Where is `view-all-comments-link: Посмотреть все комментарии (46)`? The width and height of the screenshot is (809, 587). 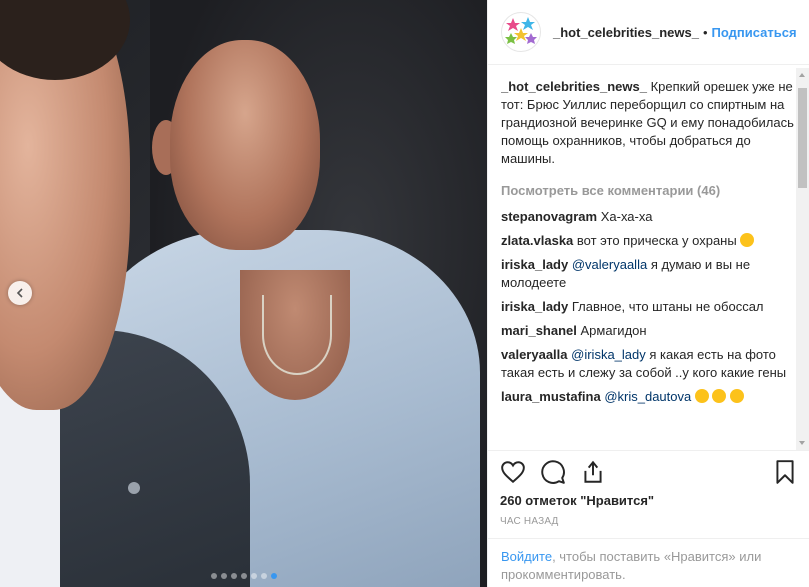
view-all-comments-link: Посмотреть все комментарии (46) is located at coordinates (648, 191).